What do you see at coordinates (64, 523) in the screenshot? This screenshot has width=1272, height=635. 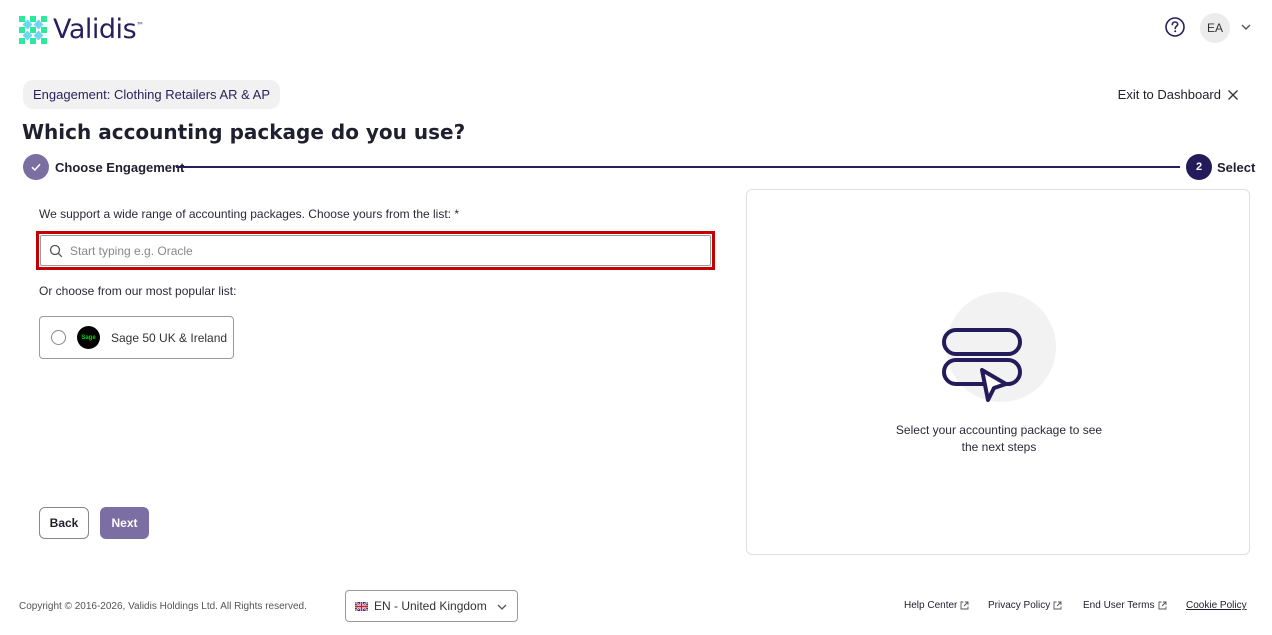 I see `back-button: Back` at bounding box center [64, 523].